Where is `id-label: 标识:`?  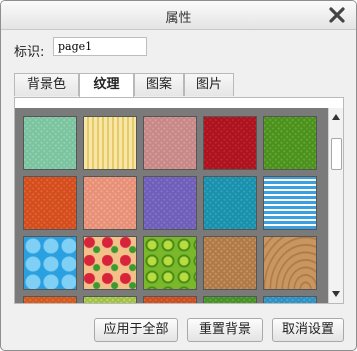 id-label: 标识: is located at coordinates (29, 52).